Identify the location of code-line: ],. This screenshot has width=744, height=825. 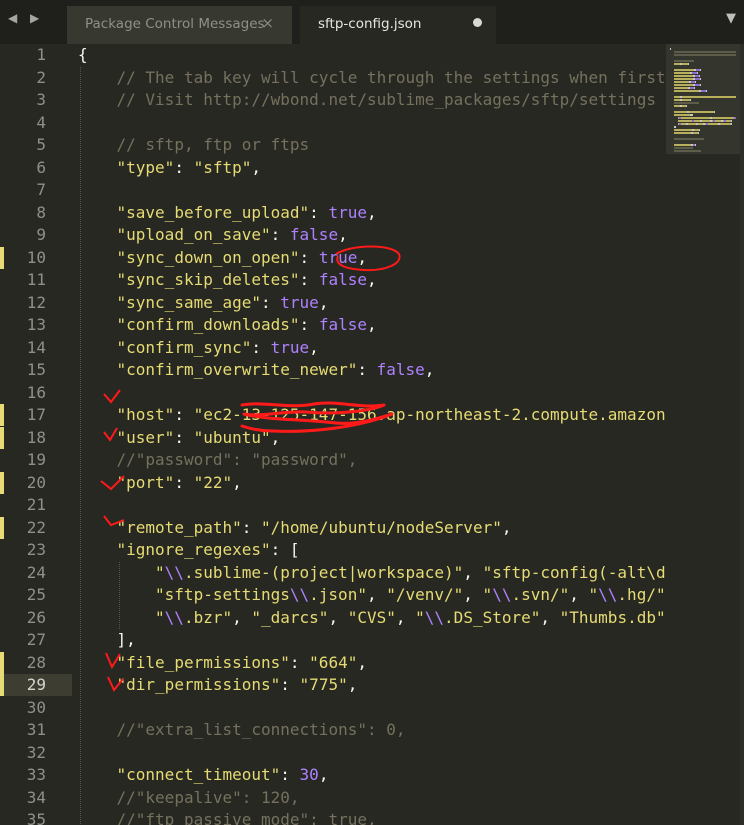
(126, 640).